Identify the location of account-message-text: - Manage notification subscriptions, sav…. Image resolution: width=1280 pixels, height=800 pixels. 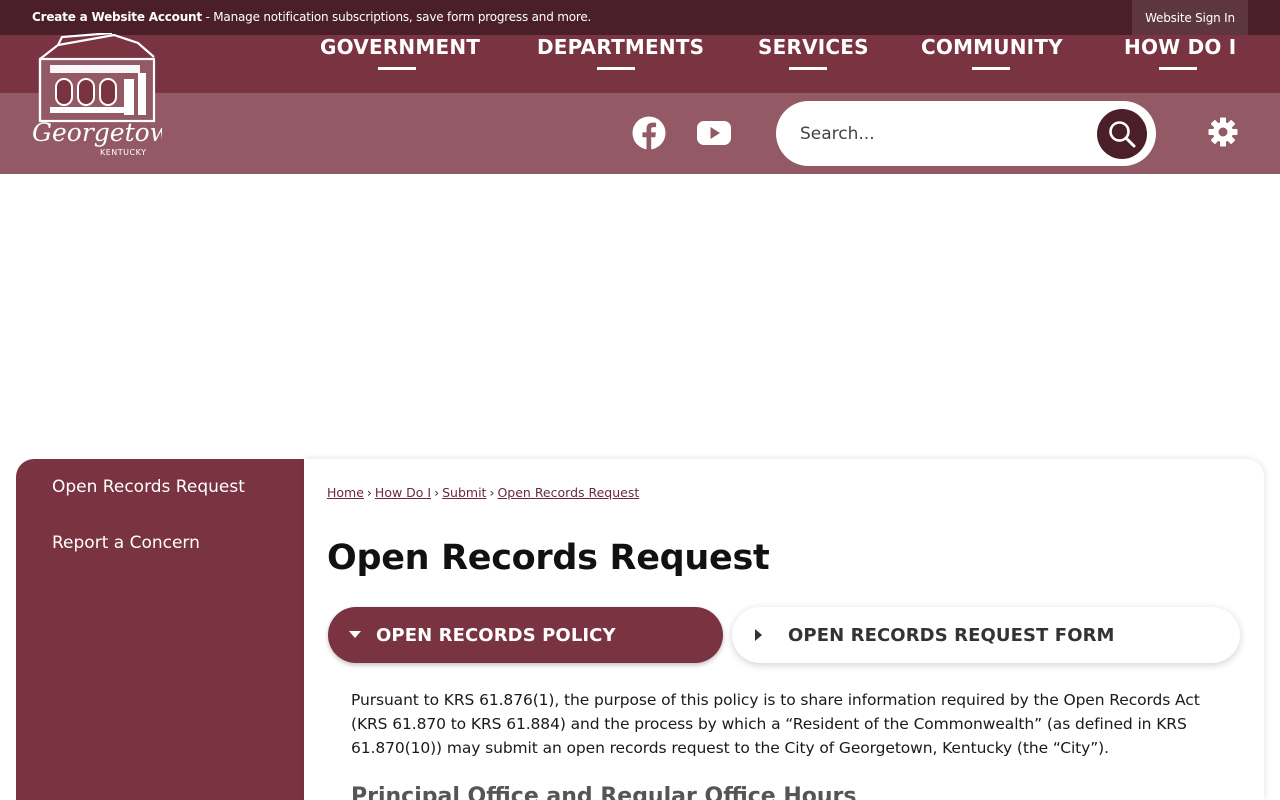
(396, 17).